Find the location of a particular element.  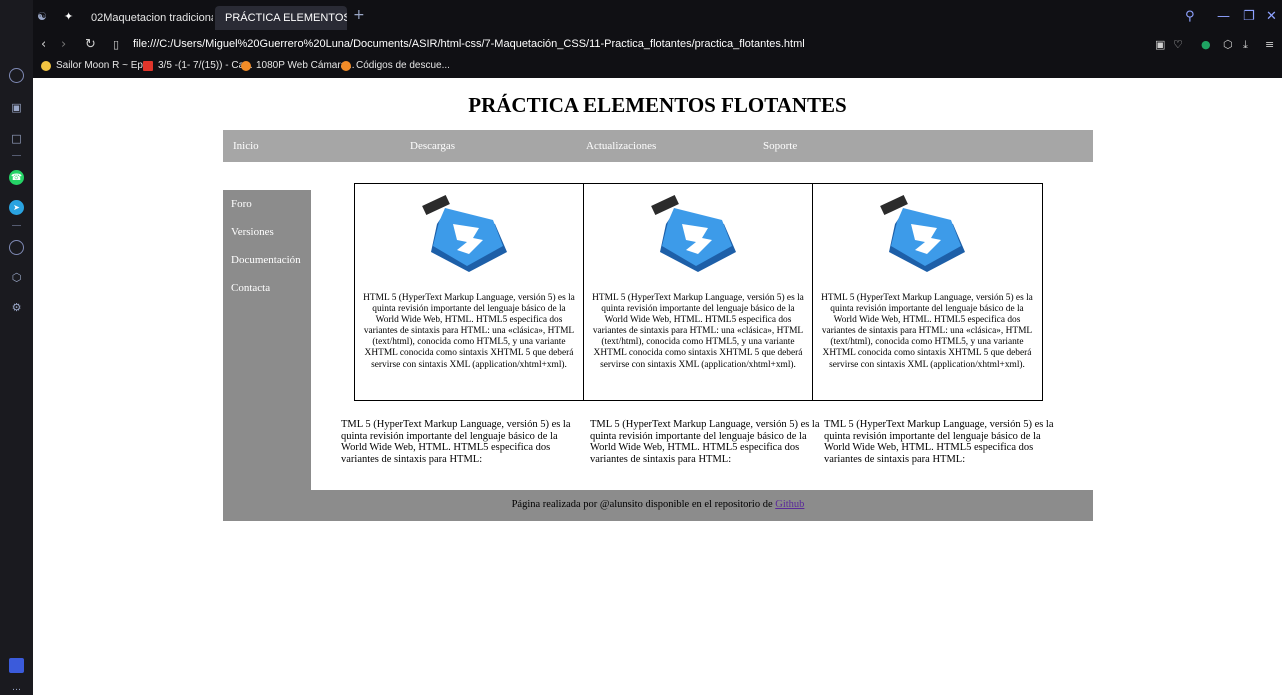

tab-maquetacion: 02Maquetacion tradicional is located at coordinates (147, 18).